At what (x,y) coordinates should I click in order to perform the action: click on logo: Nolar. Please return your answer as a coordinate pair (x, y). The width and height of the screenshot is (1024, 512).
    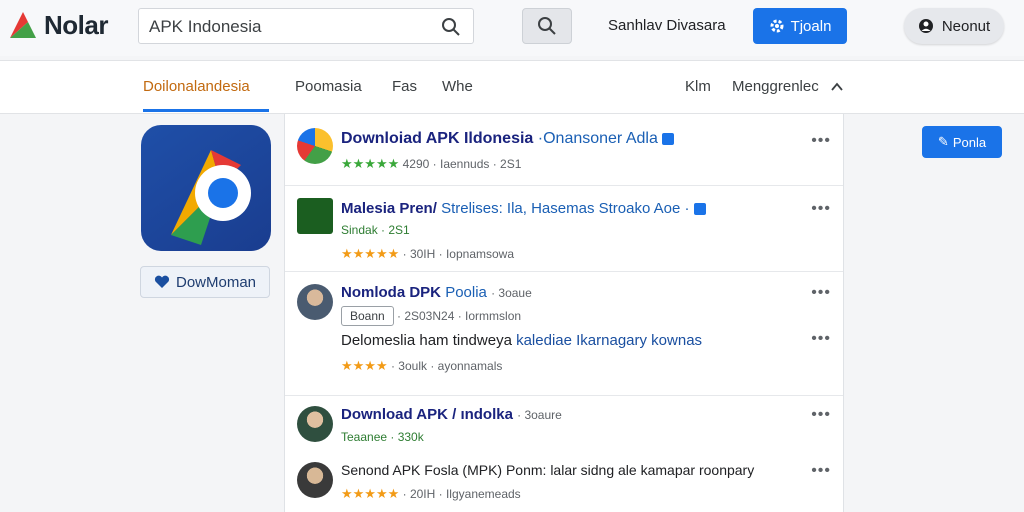
    Looking at the image, I should click on (57, 25).